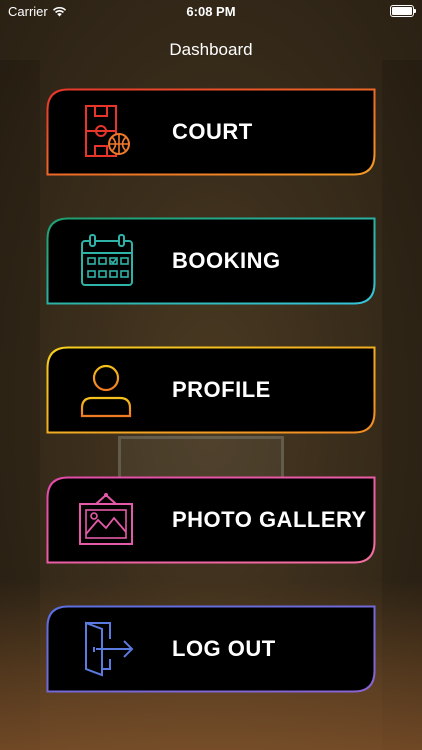  What do you see at coordinates (224, 648) in the screenshot?
I see `log-out-label: LOG OUT` at bounding box center [224, 648].